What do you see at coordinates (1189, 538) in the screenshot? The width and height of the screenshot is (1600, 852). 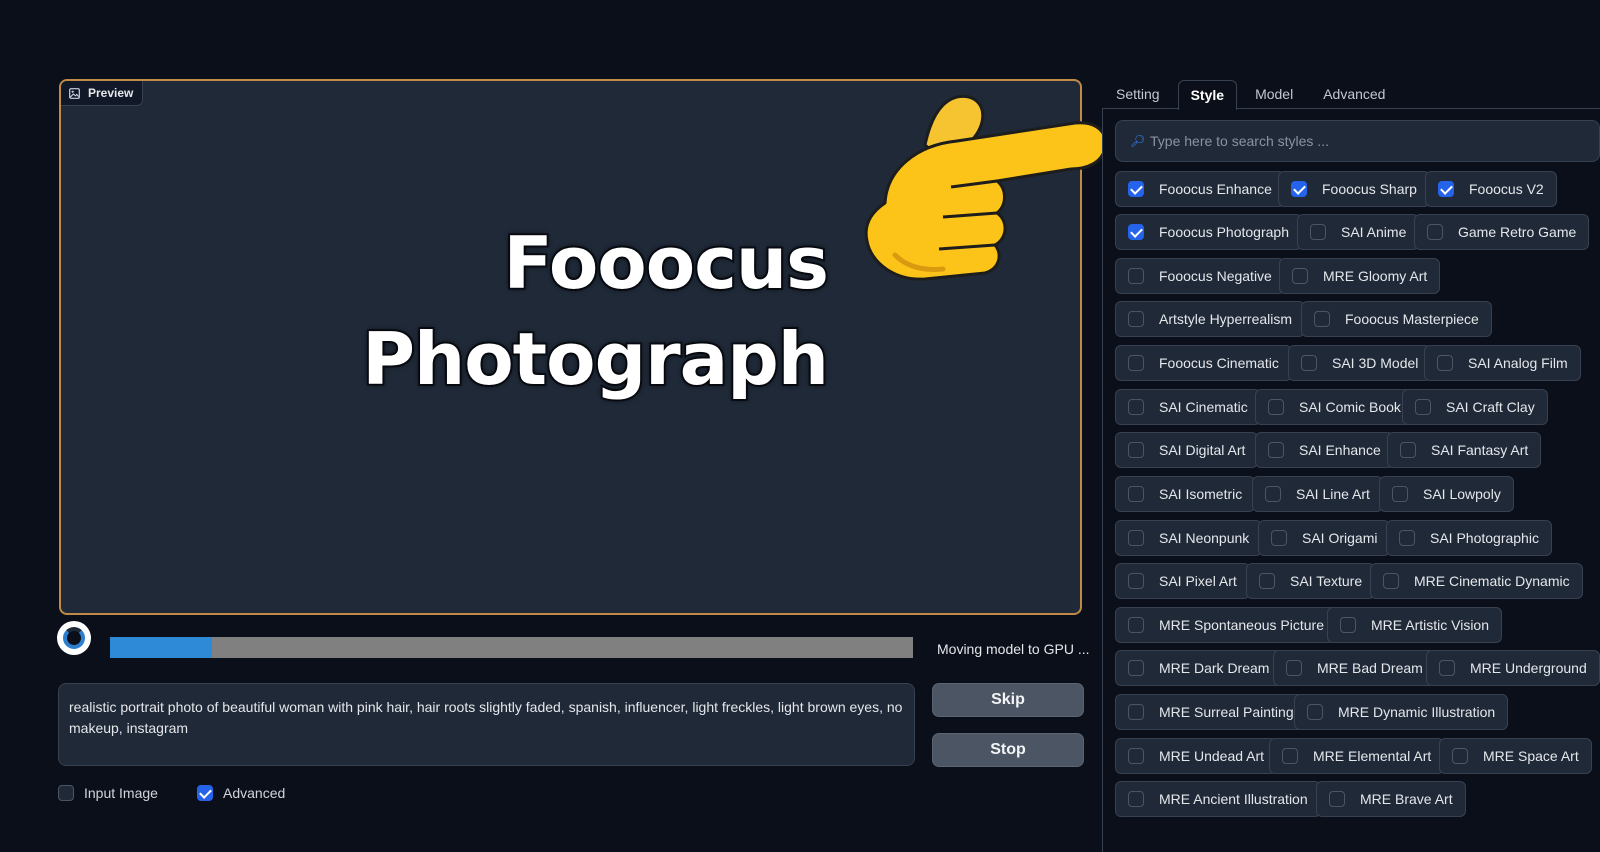 I see `style-option: SAI Neonpunk` at bounding box center [1189, 538].